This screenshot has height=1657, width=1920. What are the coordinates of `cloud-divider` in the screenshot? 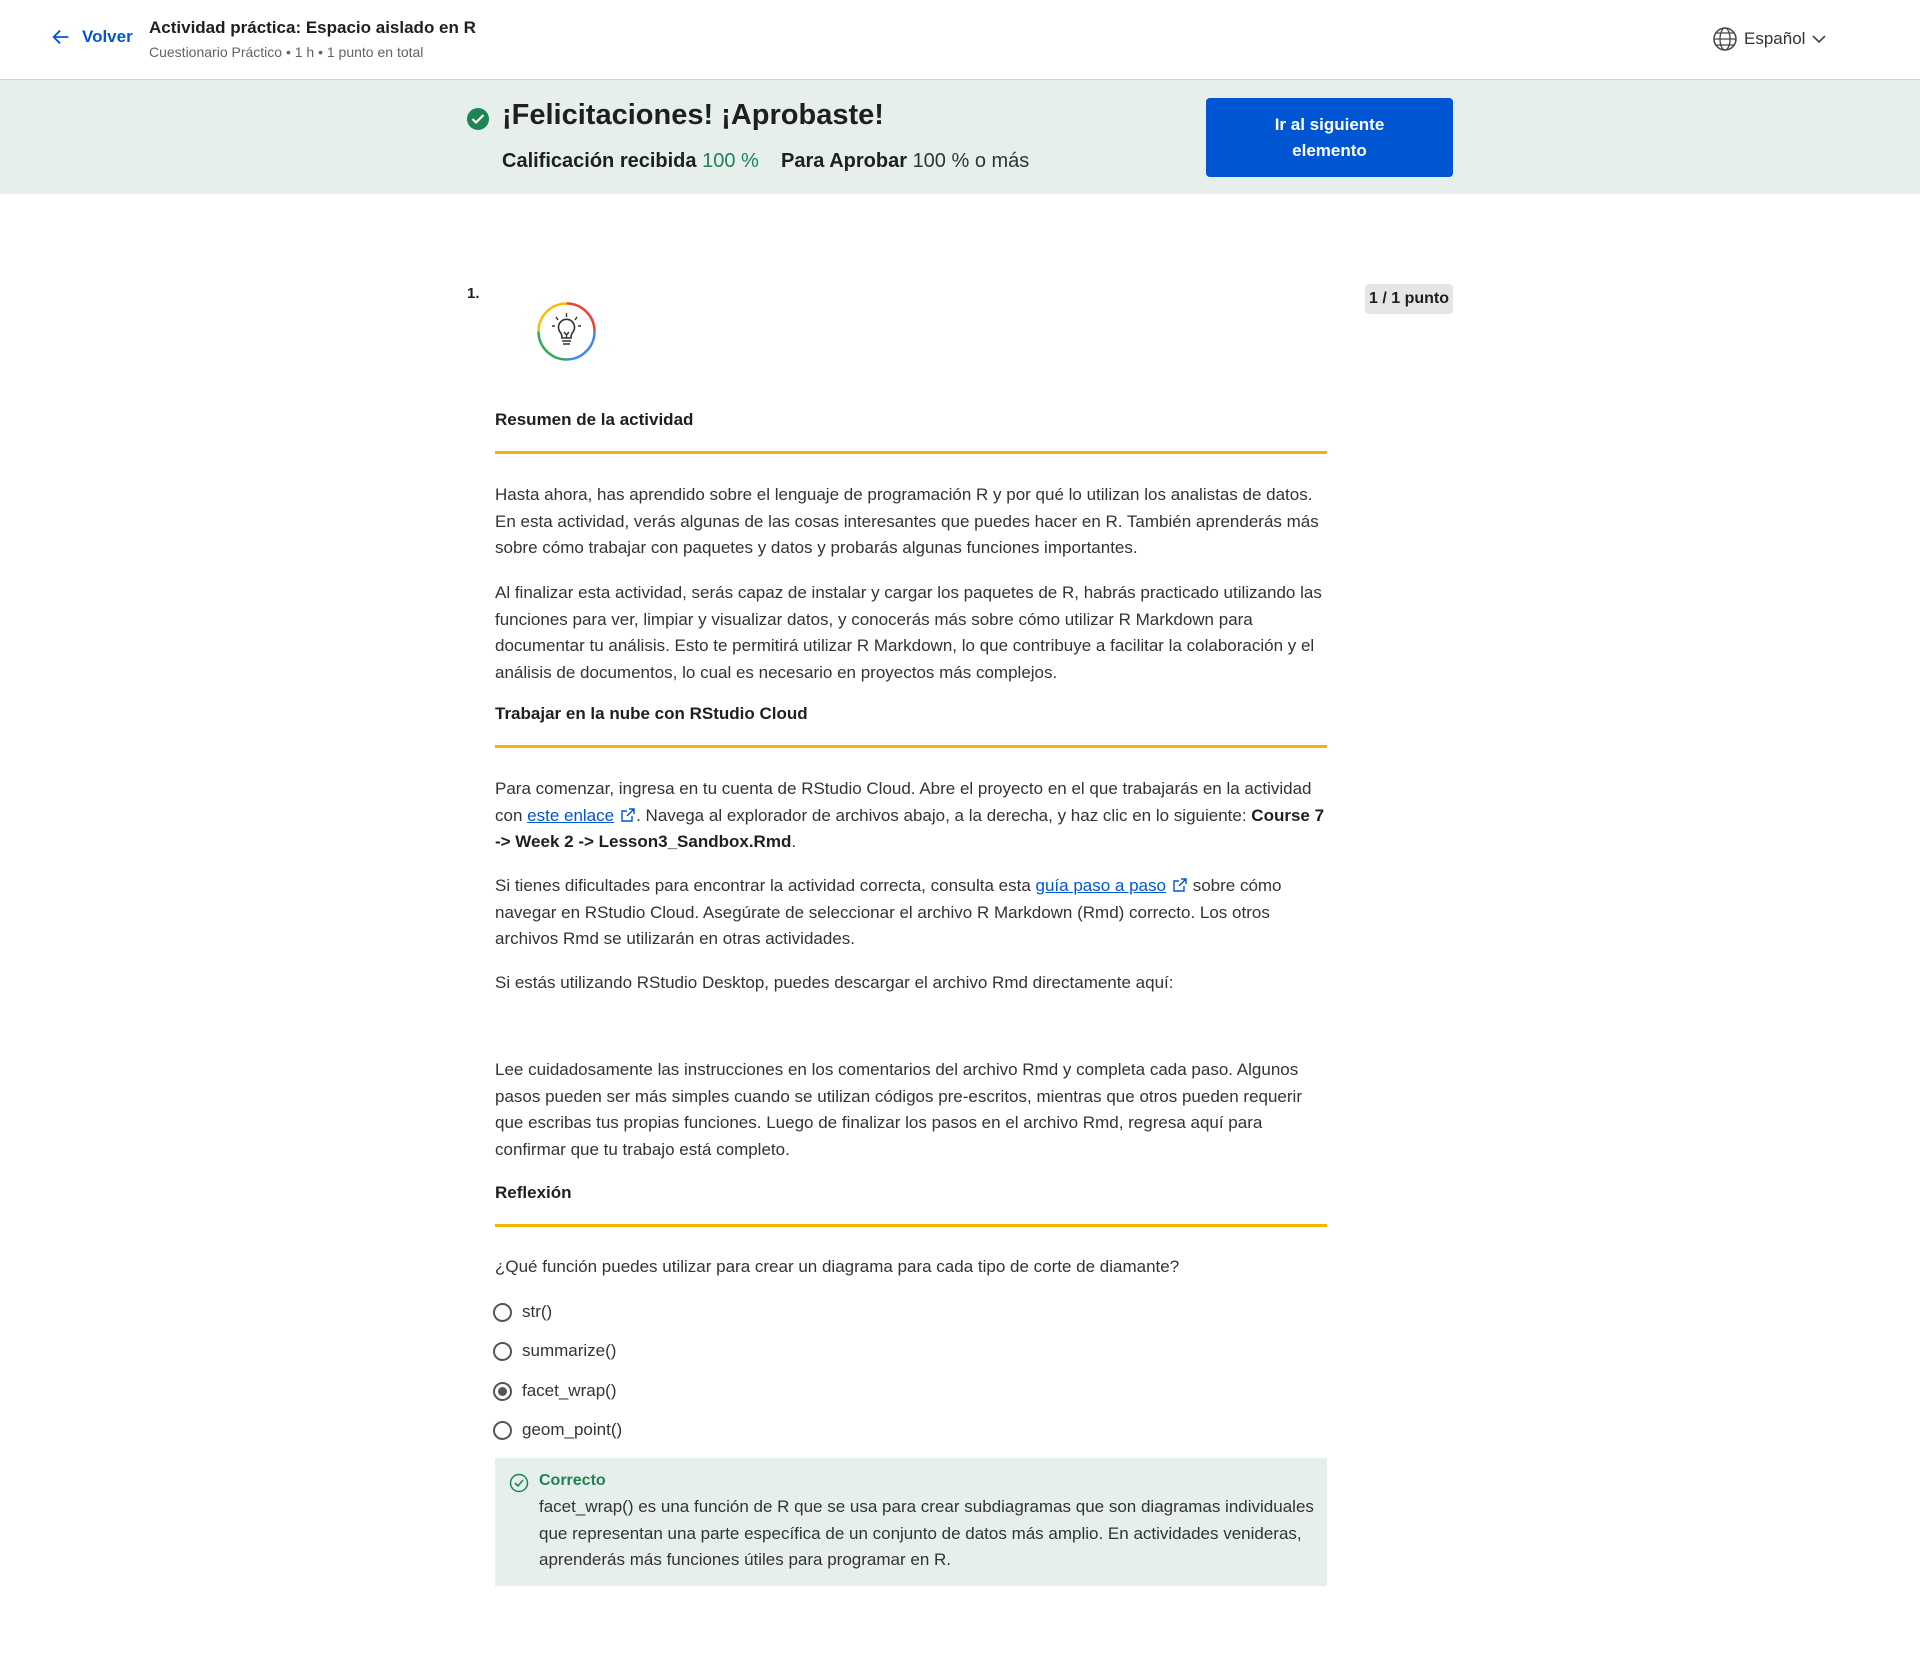 It's located at (911, 746).